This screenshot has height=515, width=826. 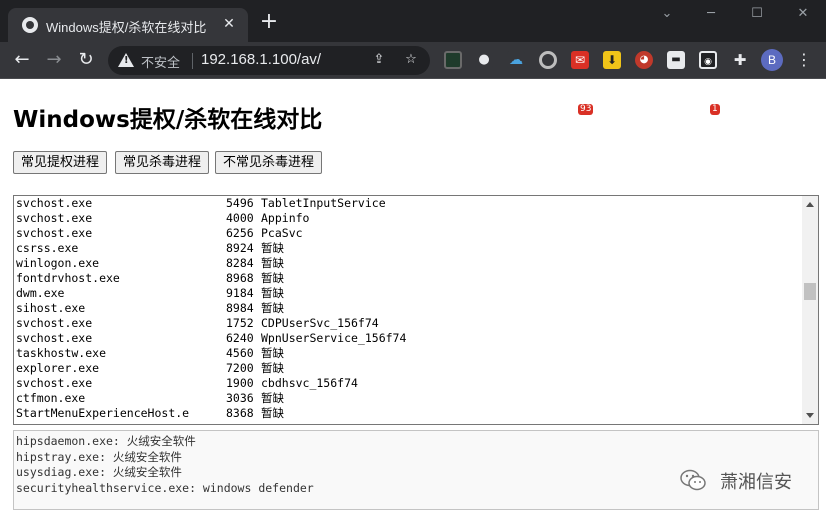 I want to click on process-pid: 8284, so click(x=240, y=263).